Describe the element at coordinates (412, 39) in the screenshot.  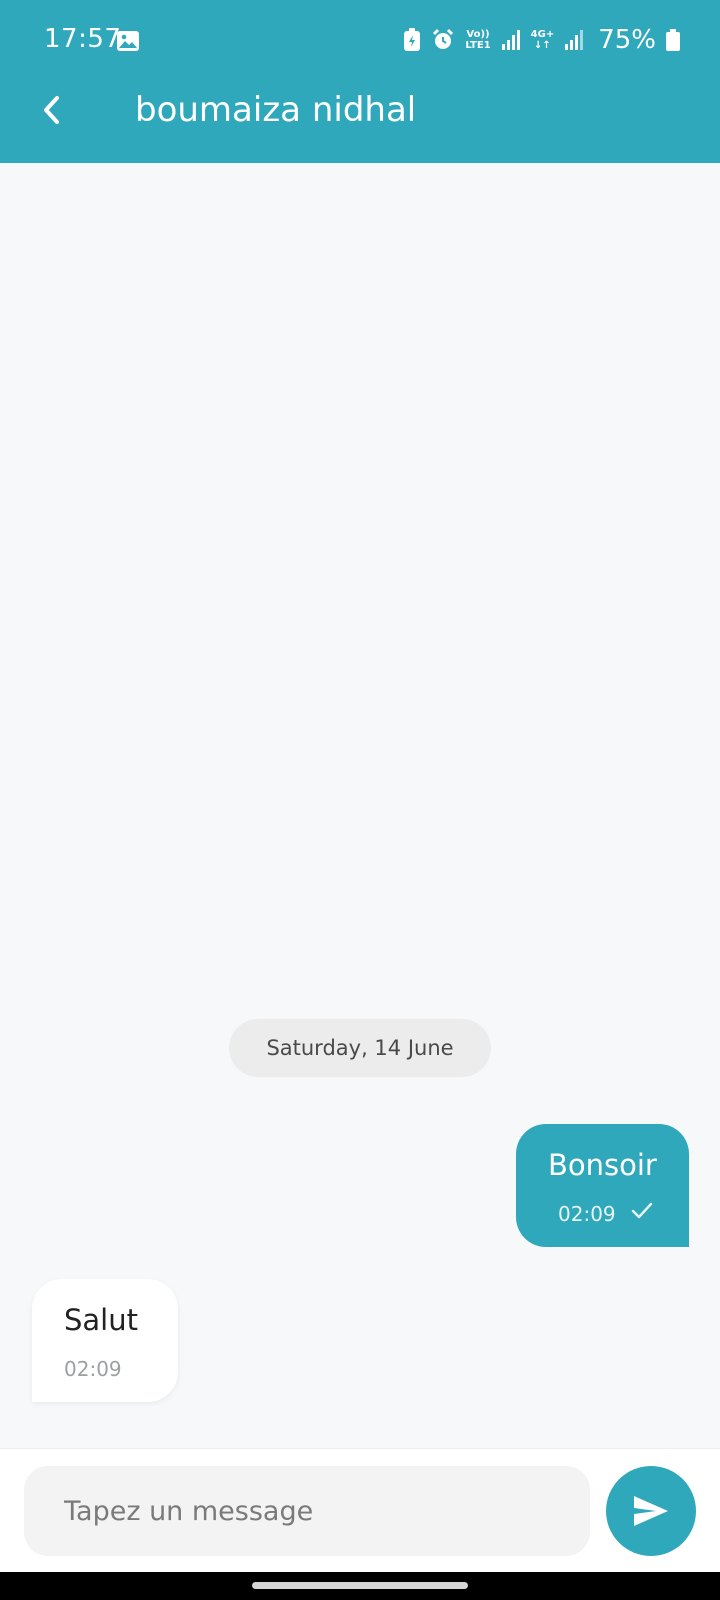
I see `battery-saver-icon` at that location.